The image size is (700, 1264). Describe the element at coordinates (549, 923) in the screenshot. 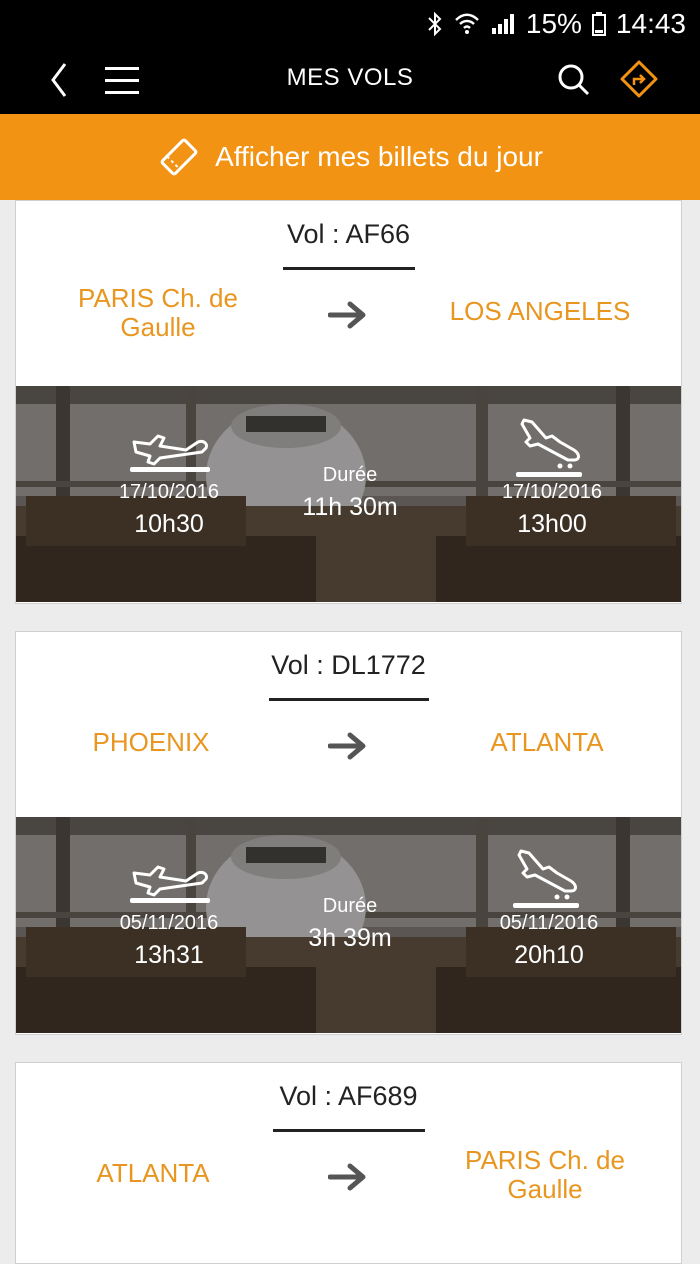

I see `arrival-date: 05/11/2016` at that location.